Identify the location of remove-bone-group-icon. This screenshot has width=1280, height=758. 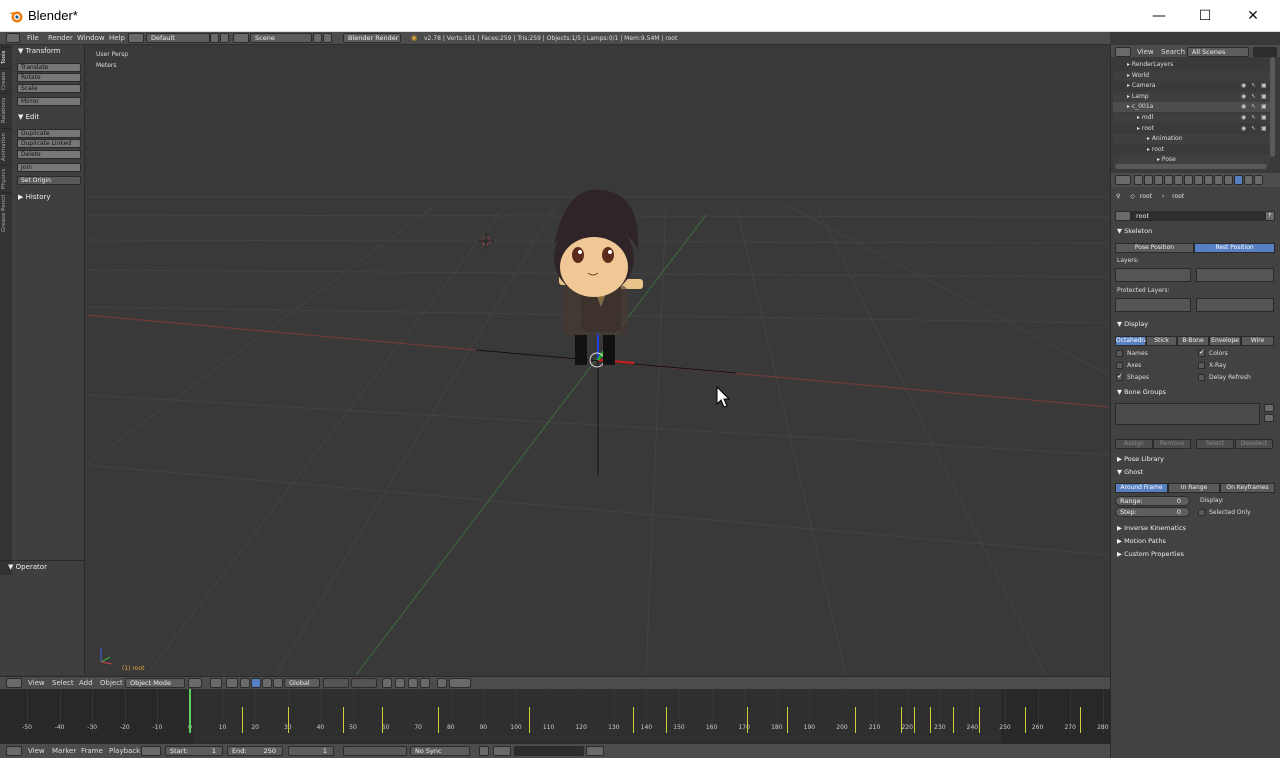
(1269, 418).